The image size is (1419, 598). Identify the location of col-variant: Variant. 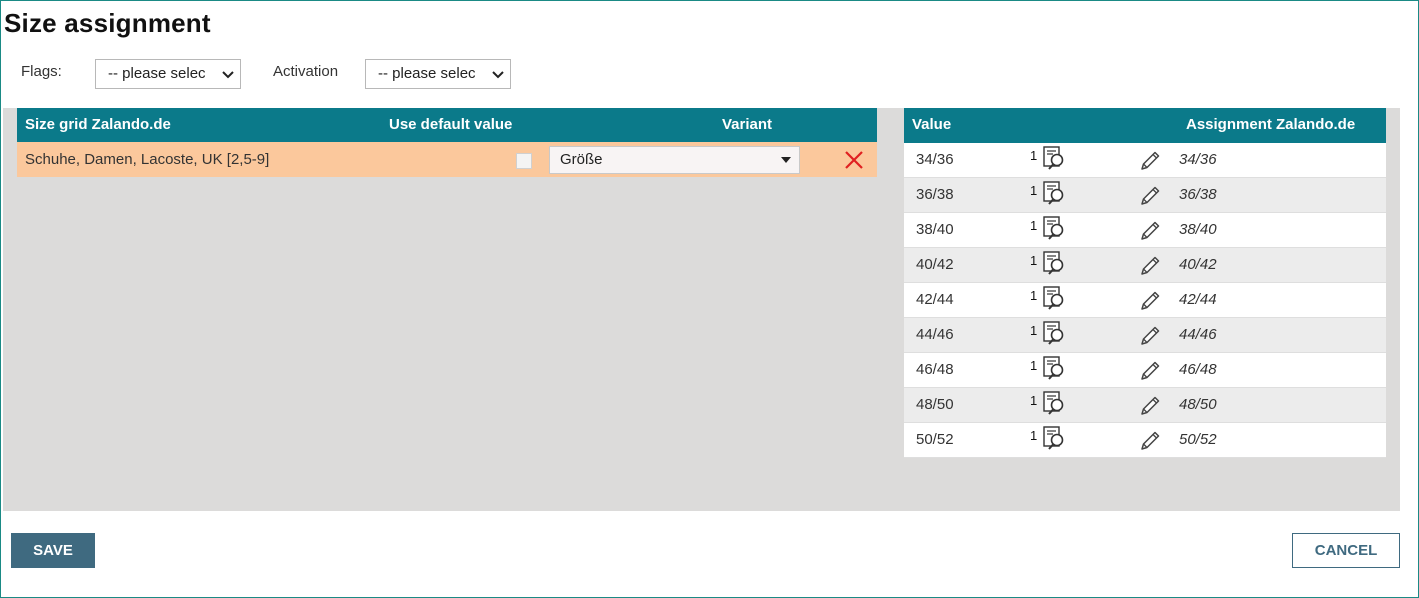
(747, 124).